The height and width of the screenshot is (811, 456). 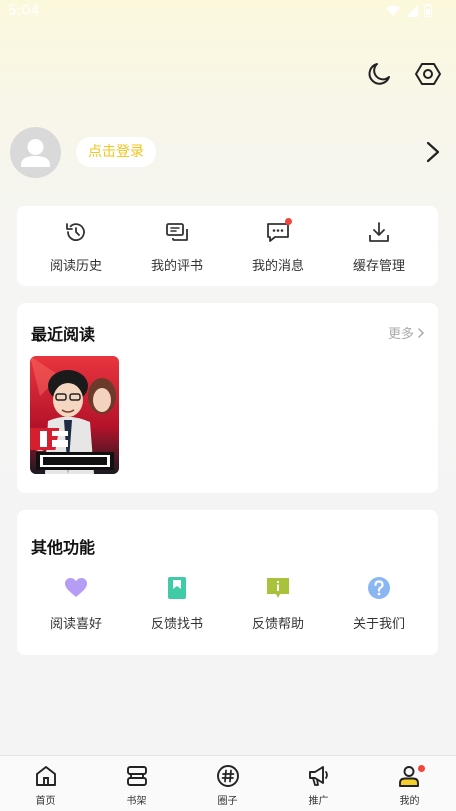 I want to click on tab-bookshelf-label: 书架, so click(x=136, y=801).